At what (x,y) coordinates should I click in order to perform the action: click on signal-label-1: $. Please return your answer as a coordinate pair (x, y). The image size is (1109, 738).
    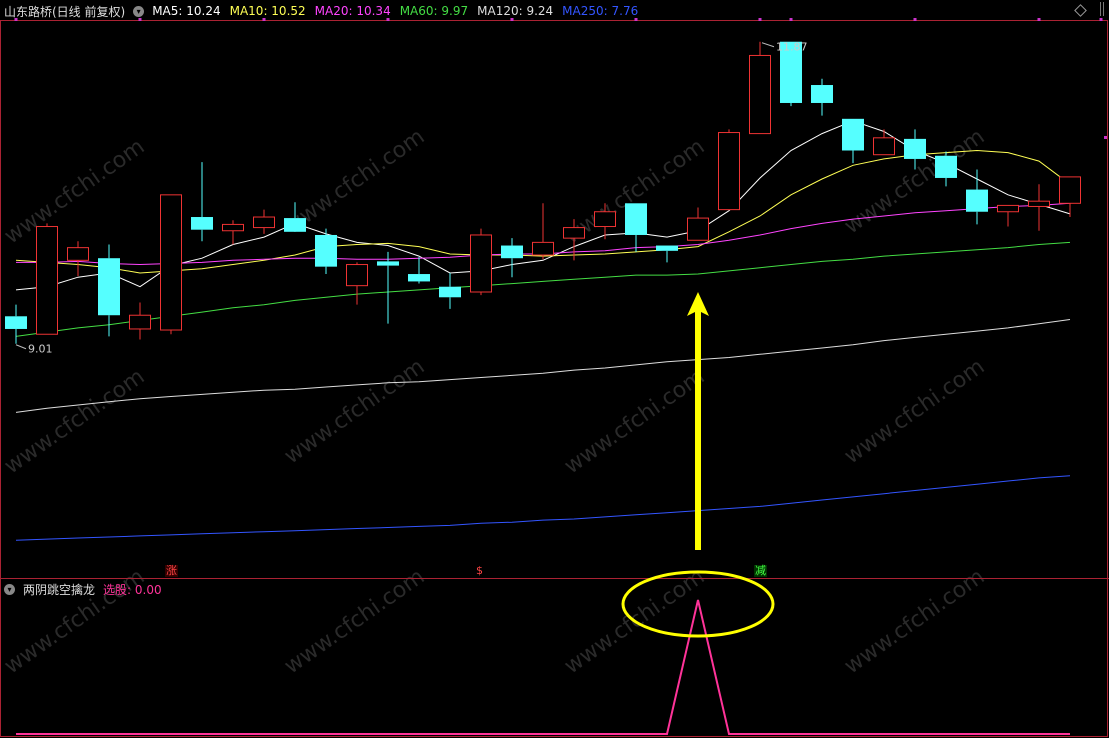
    Looking at the image, I should click on (479, 570).